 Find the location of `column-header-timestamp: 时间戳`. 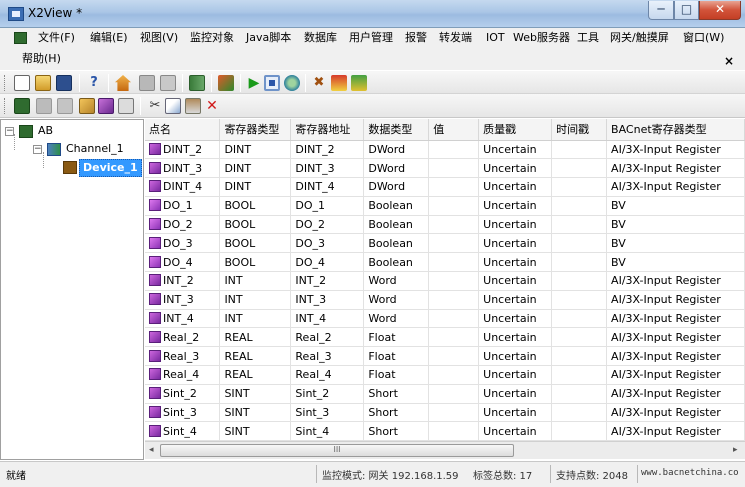

column-header-timestamp: 时间戳 is located at coordinates (579, 130).